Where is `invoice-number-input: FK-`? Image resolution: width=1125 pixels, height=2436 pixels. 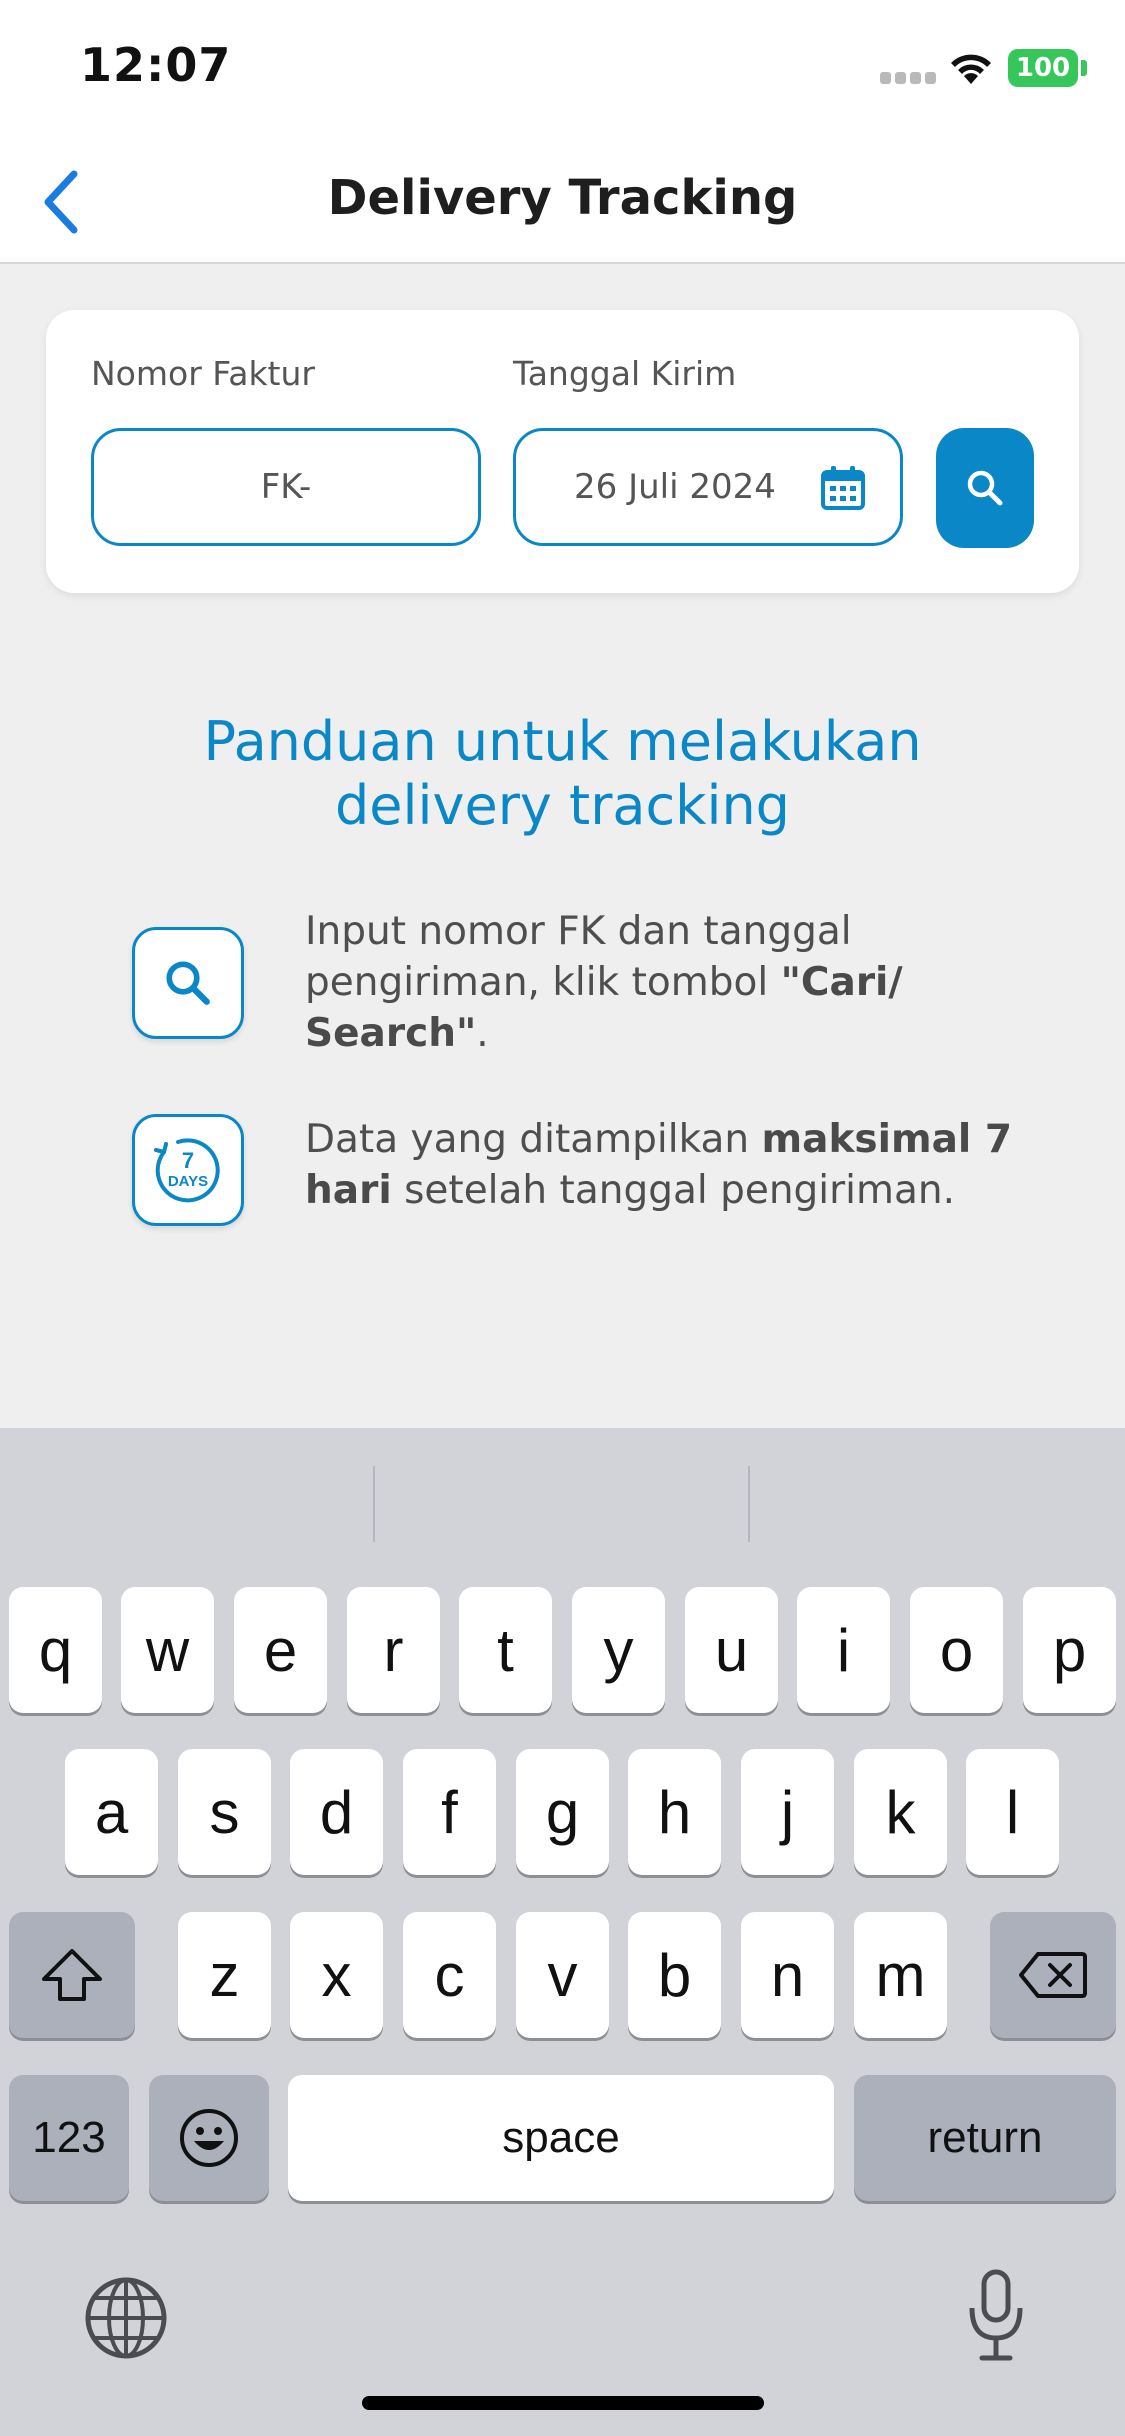 invoice-number-input: FK- is located at coordinates (286, 487).